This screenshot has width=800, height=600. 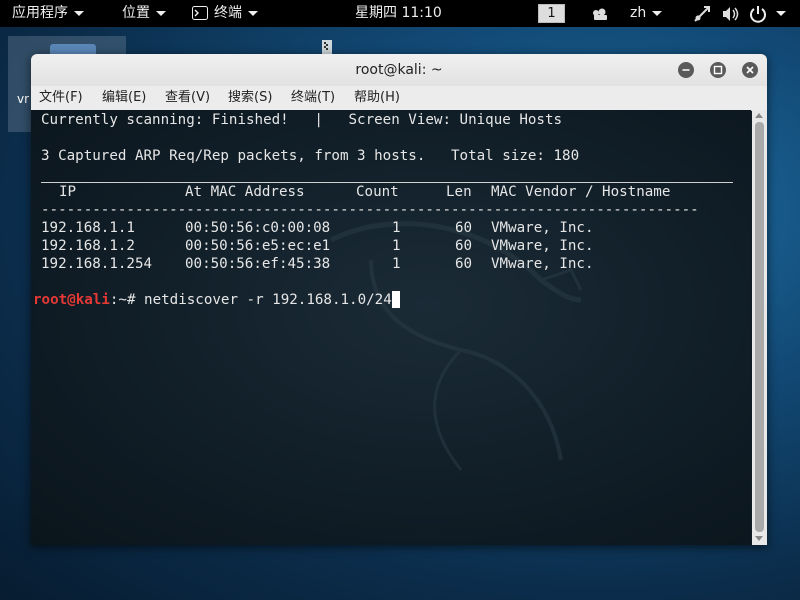 What do you see at coordinates (200, 13) in the screenshot?
I see `terminal-icon` at bounding box center [200, 13].